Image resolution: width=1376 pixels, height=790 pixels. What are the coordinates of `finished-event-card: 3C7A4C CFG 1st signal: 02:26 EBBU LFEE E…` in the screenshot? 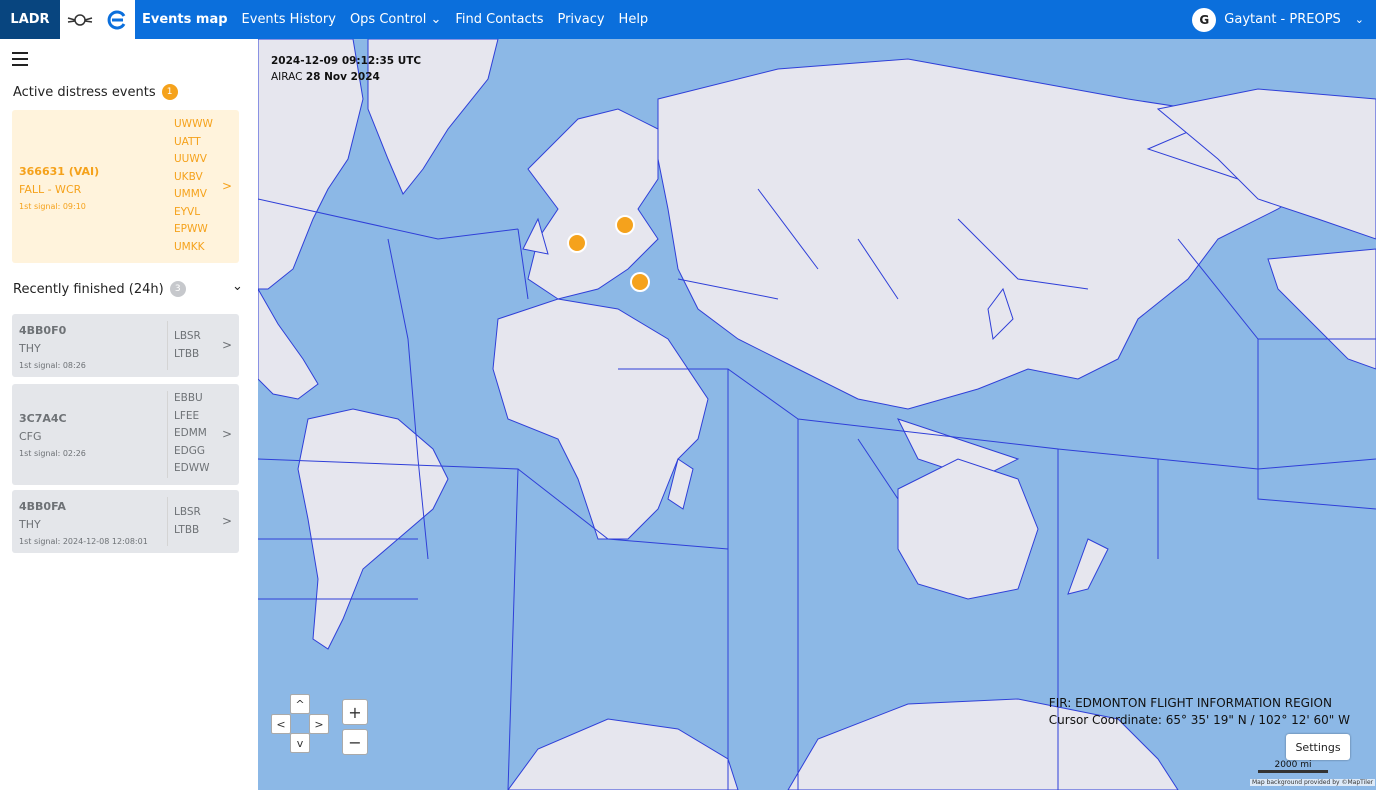 It's located at (125, 434).